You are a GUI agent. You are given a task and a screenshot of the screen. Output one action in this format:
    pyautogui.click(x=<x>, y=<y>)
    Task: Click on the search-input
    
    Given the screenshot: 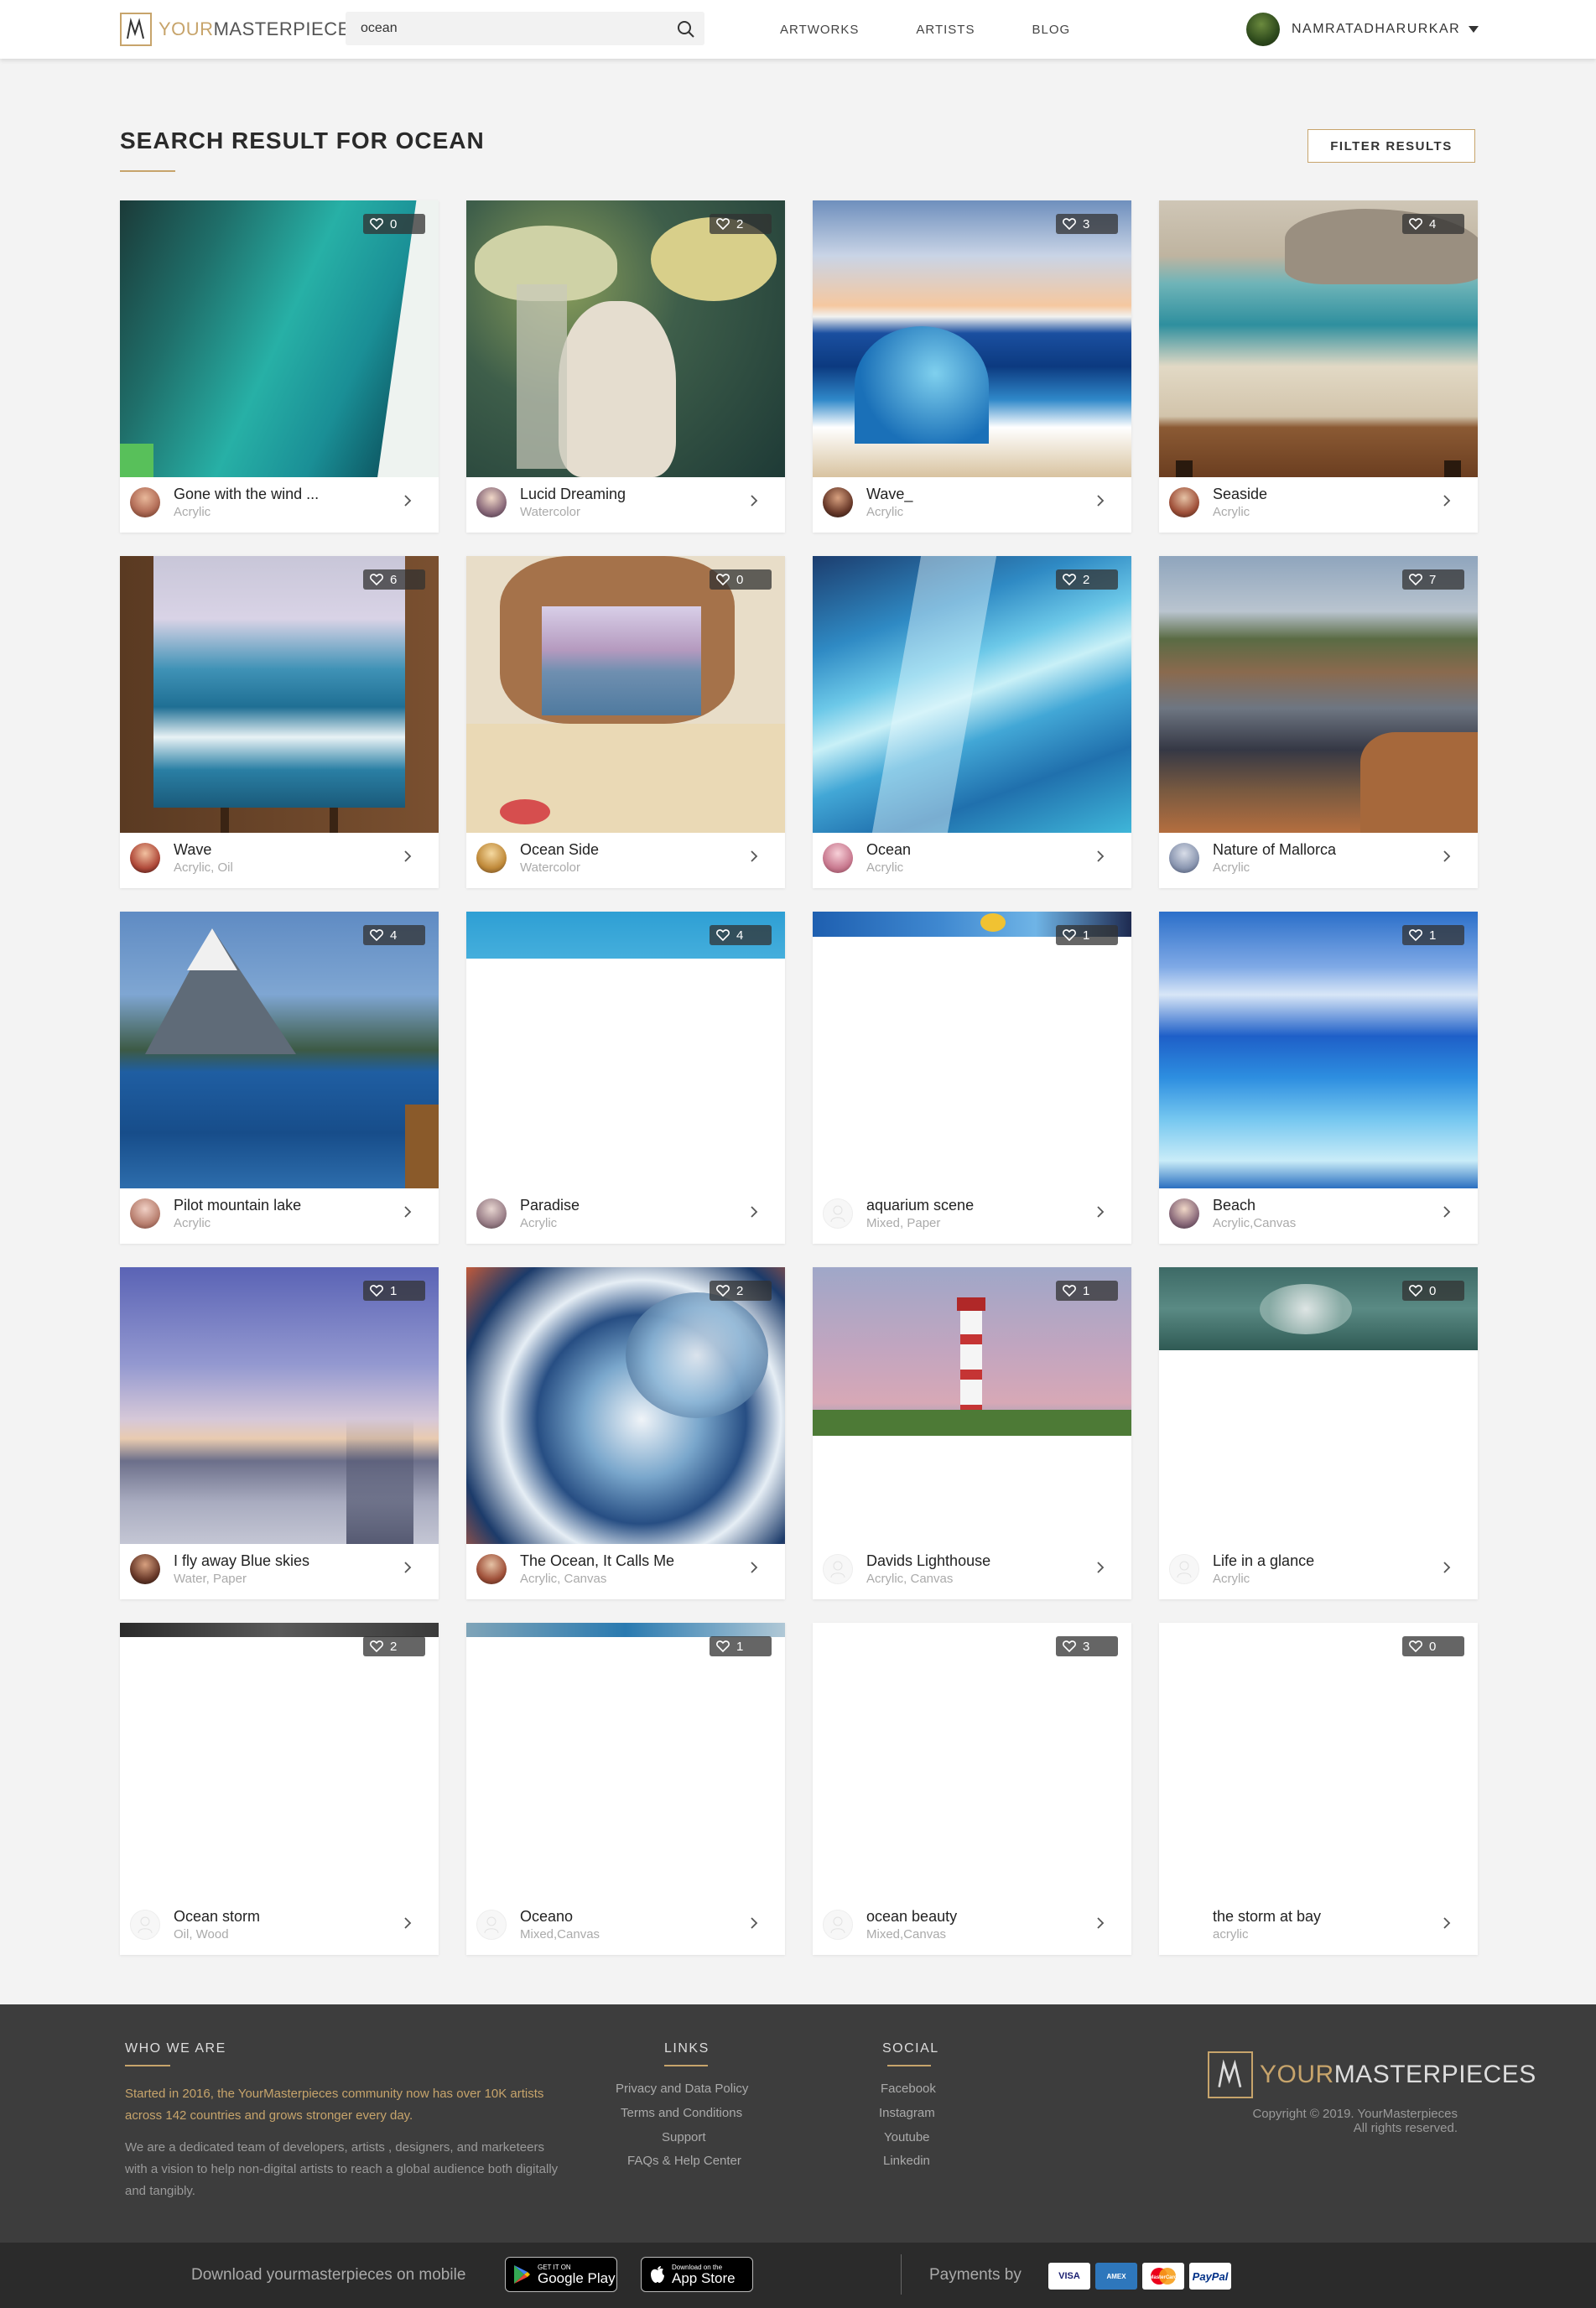 What is the action you would take?
    pyautogui.click(x=512, y=29)
    